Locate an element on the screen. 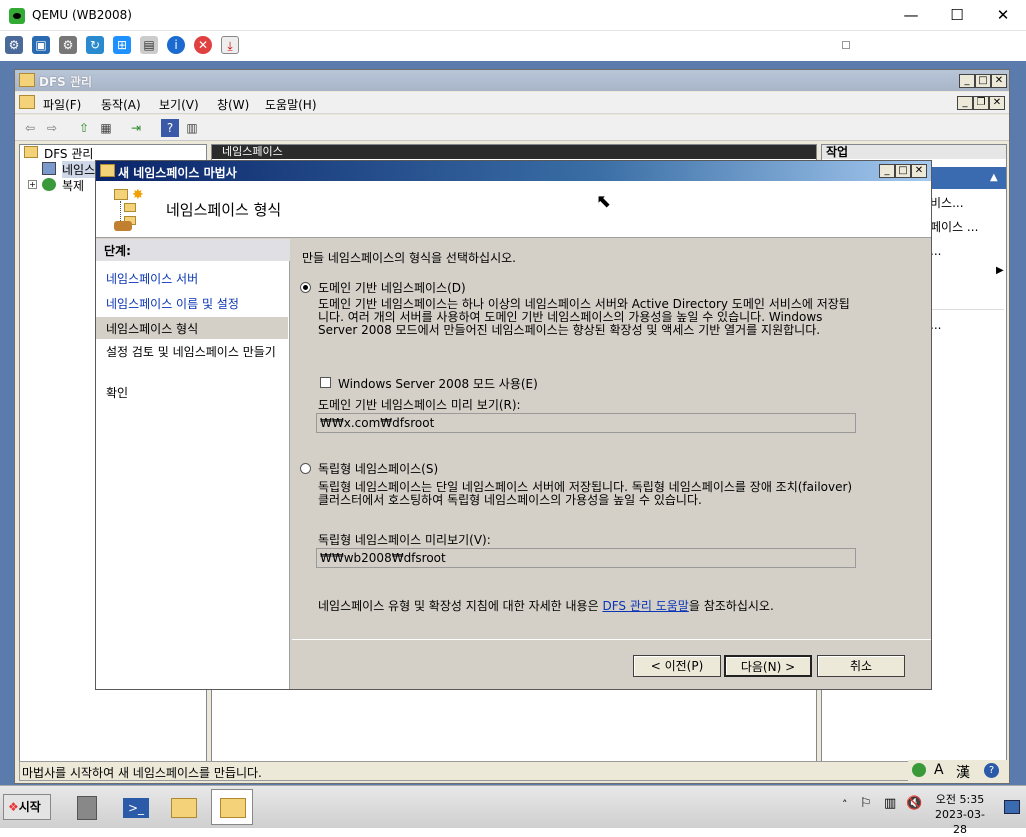 The width and height of the screenshot is (1026, 837). menu-file: 파일(F) is located at coordinates (62, 104).